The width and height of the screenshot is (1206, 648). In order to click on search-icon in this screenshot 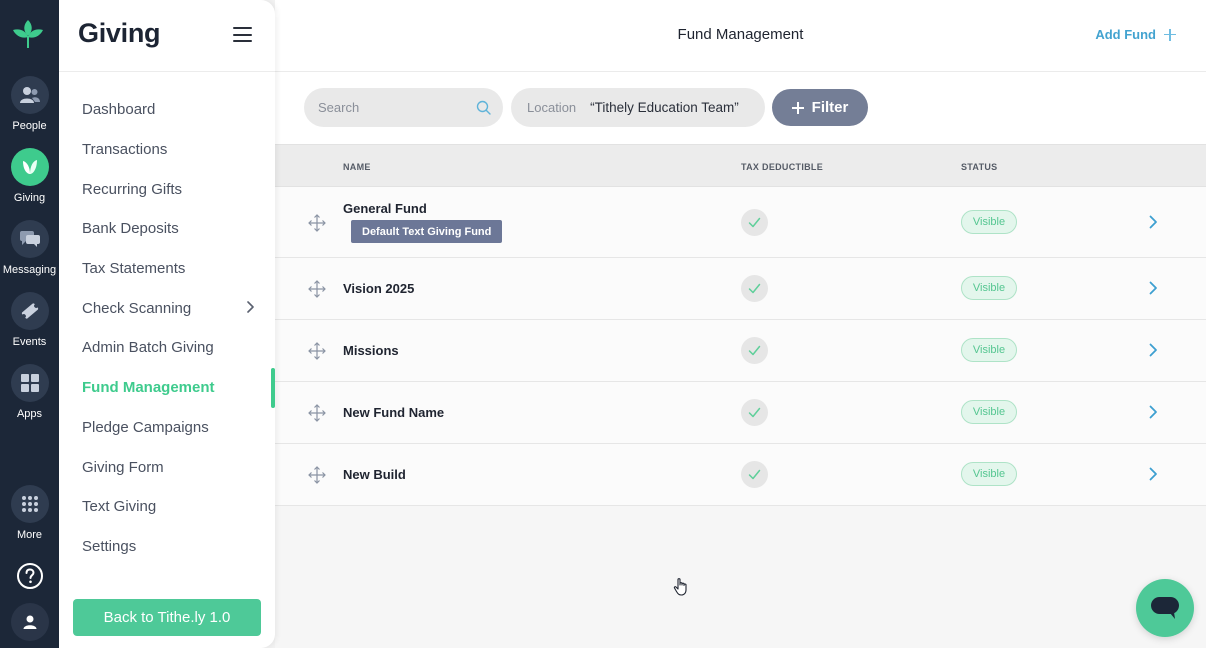, I will do `click(483, 107)`.